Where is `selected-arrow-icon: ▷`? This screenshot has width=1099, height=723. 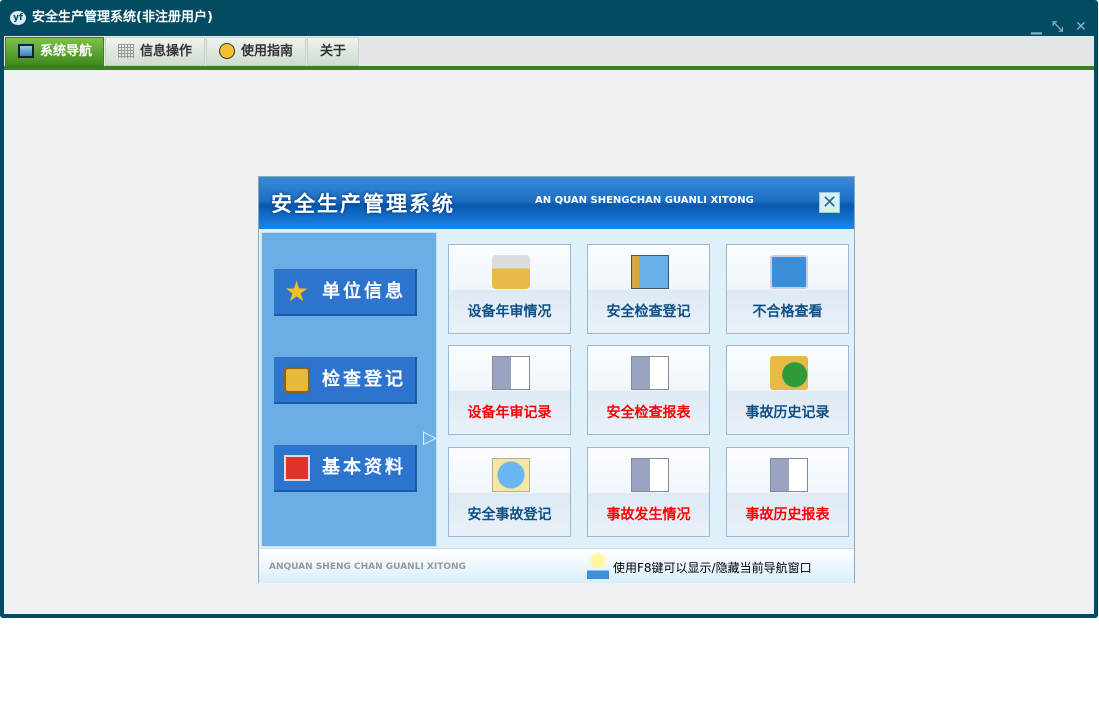 selected-arrow-icon: ▷ is located at coordinates (430, 437).